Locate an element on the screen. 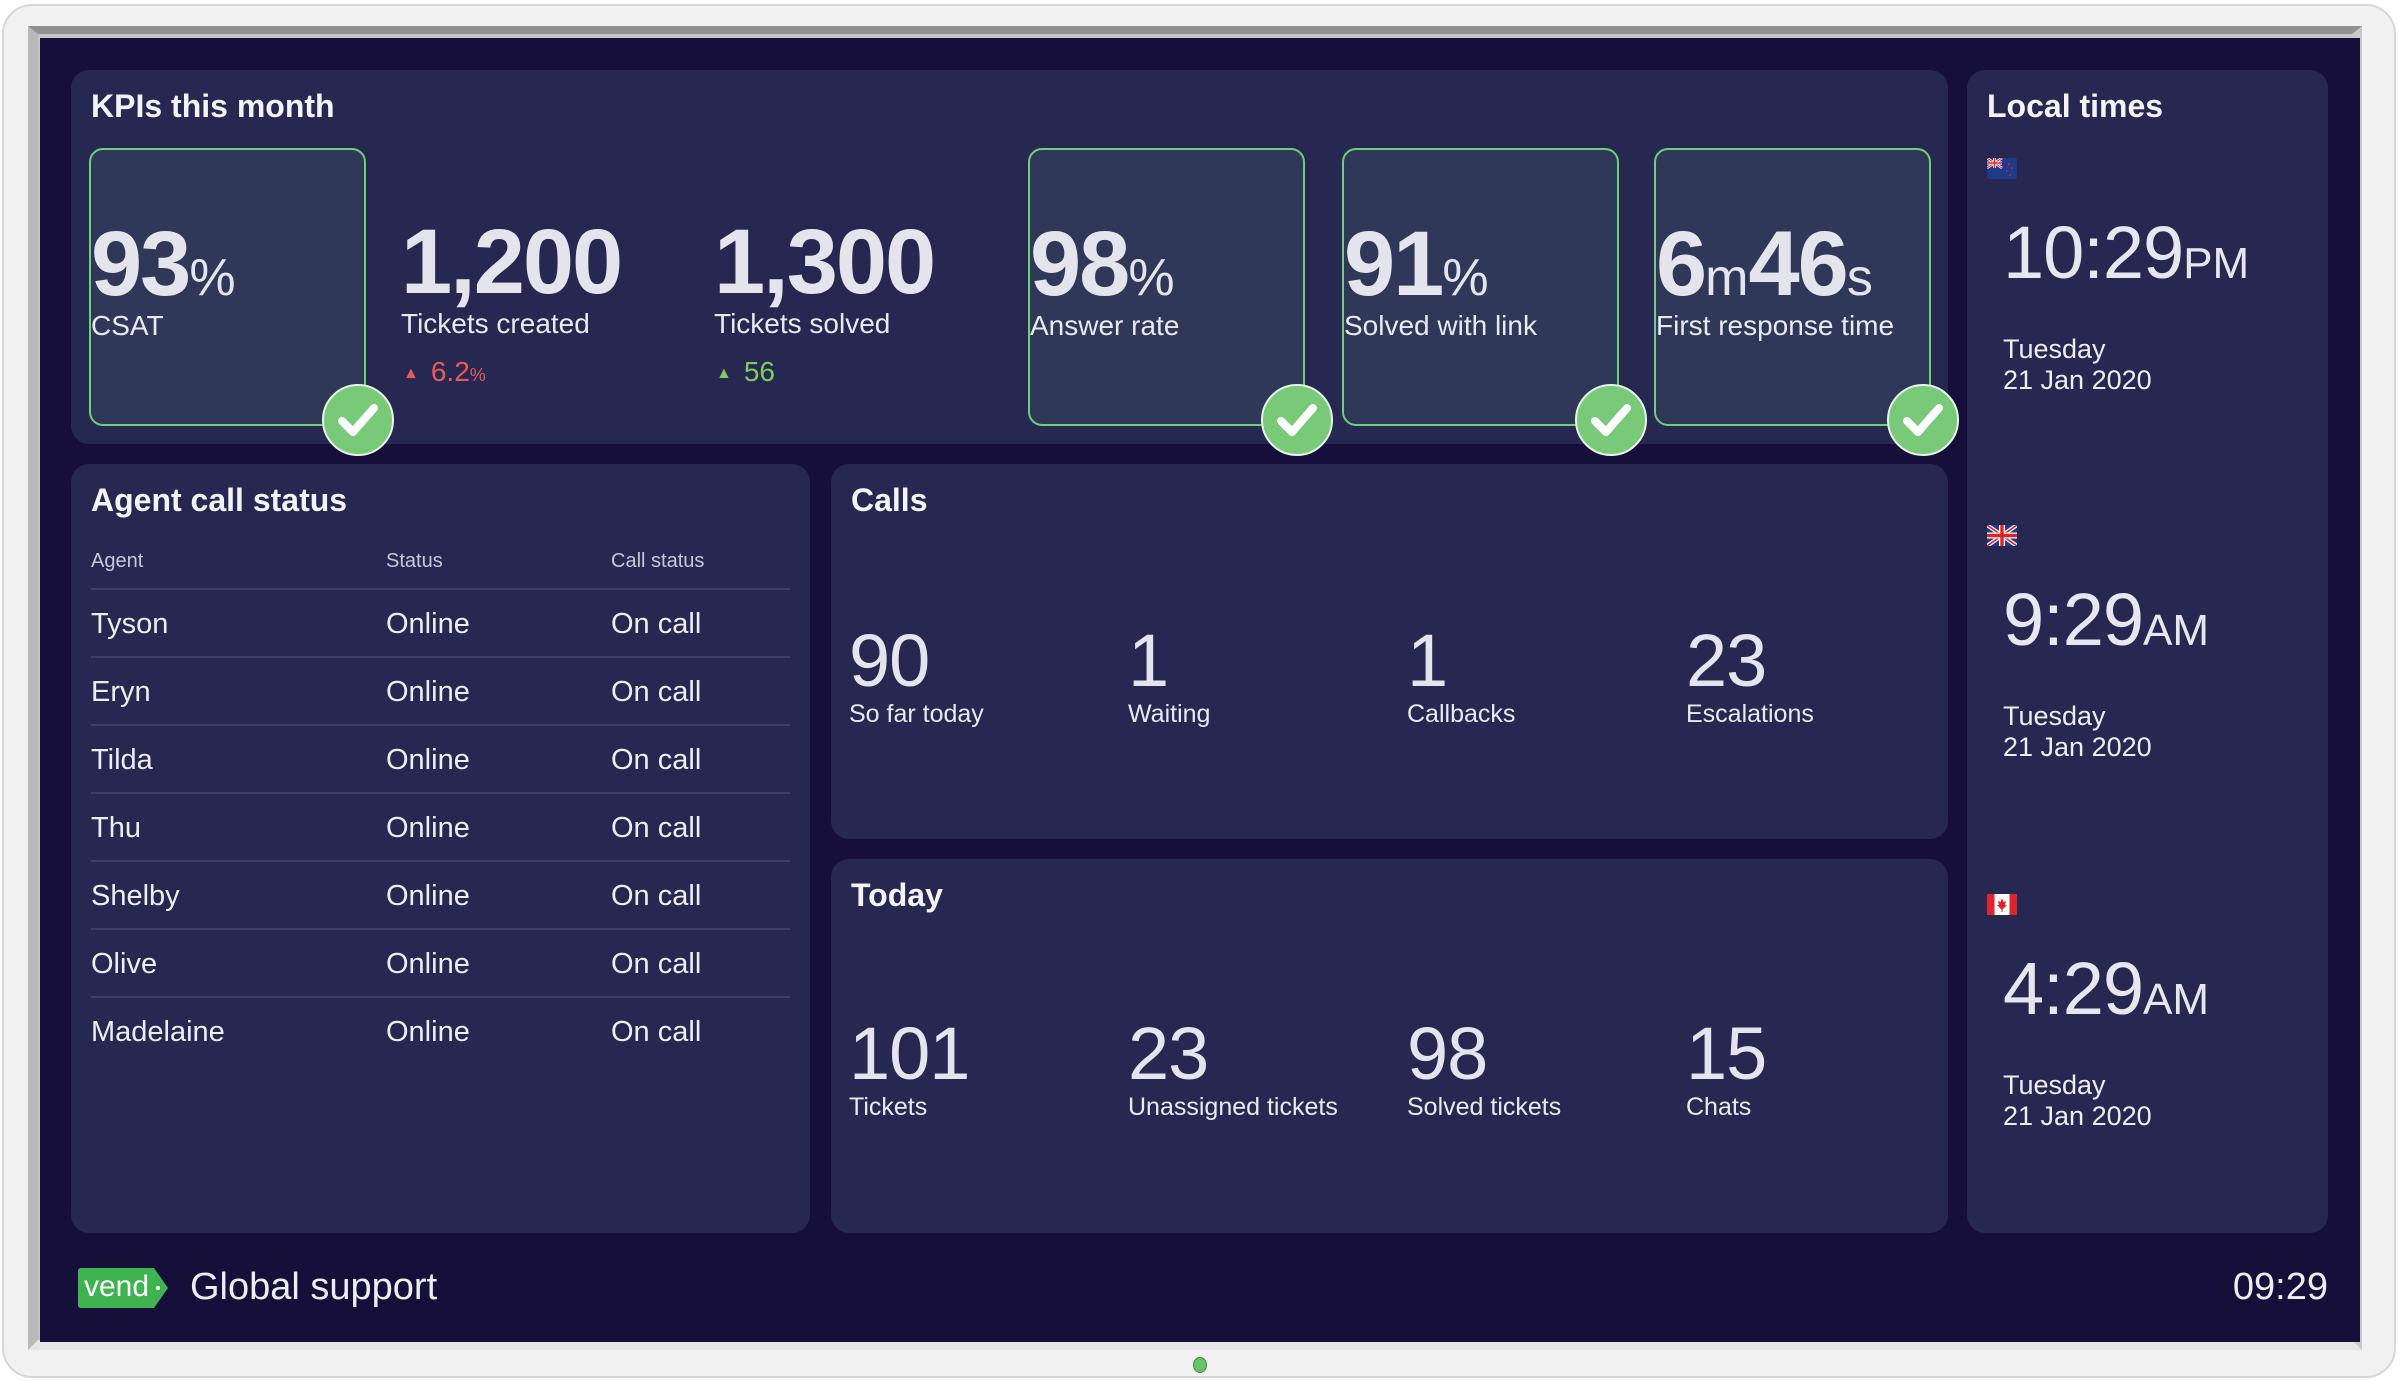 This screenshot has height=1381, width=2400. local-time: 10:29PM is located at coordinates (2126, 252).